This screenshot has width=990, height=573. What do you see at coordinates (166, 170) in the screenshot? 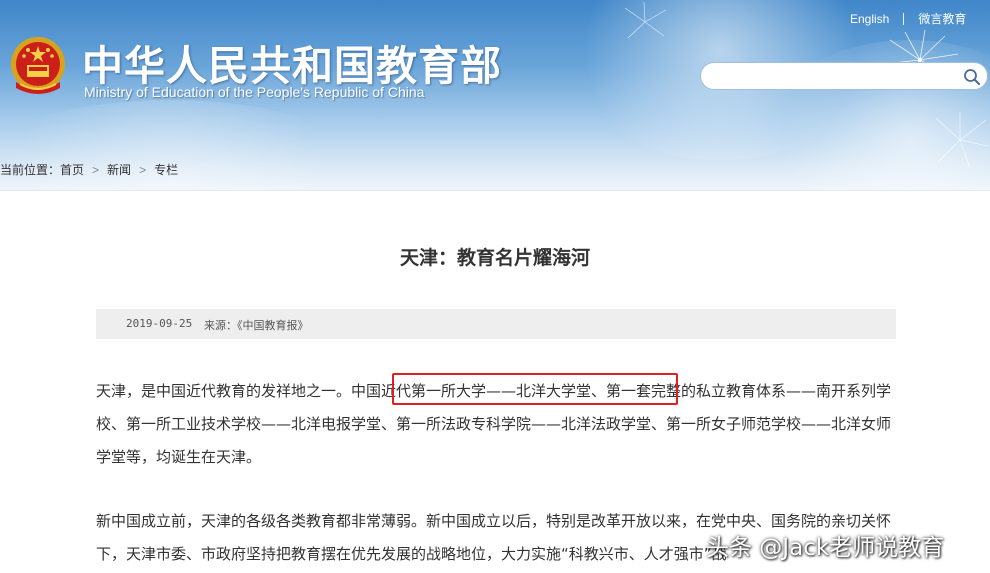
I see `breadcrumb-column: 专栏` at bounding box center [166, 170].